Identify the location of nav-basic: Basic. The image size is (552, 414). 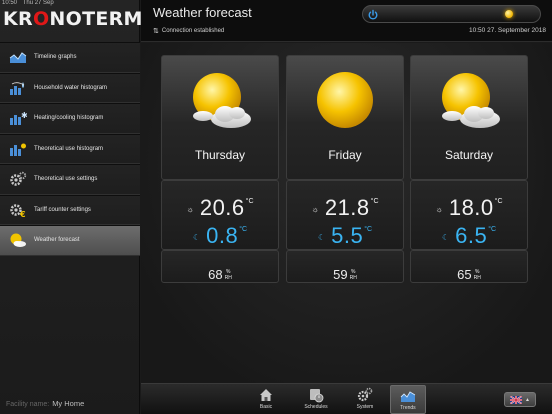
(266, 399).